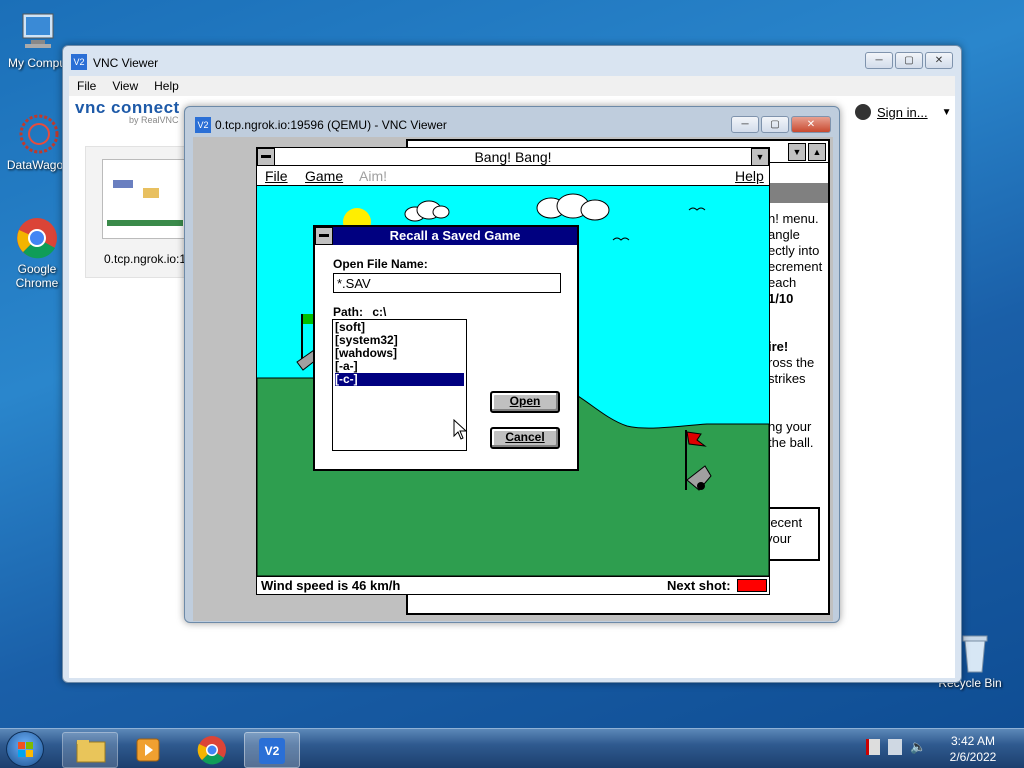 The width and height of the screenshot is (1024, 768). I want to click on windows-logo-icon, so click(25, 749).